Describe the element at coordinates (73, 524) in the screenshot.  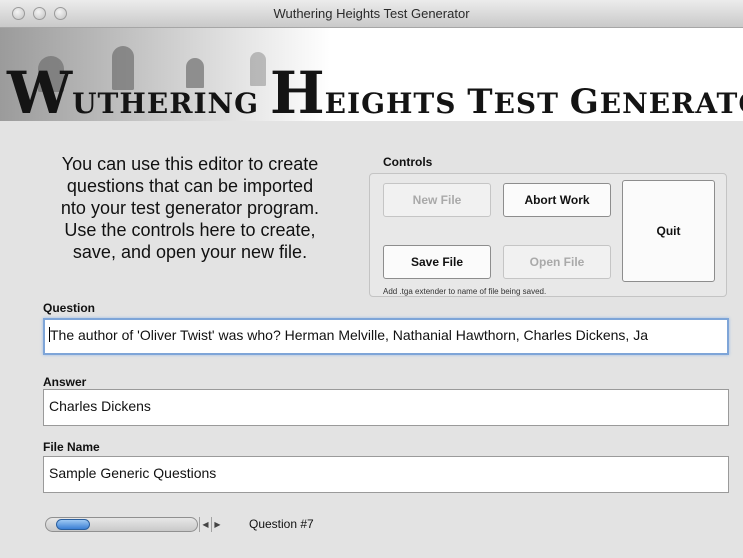
I see `slider-thumb` at that location.